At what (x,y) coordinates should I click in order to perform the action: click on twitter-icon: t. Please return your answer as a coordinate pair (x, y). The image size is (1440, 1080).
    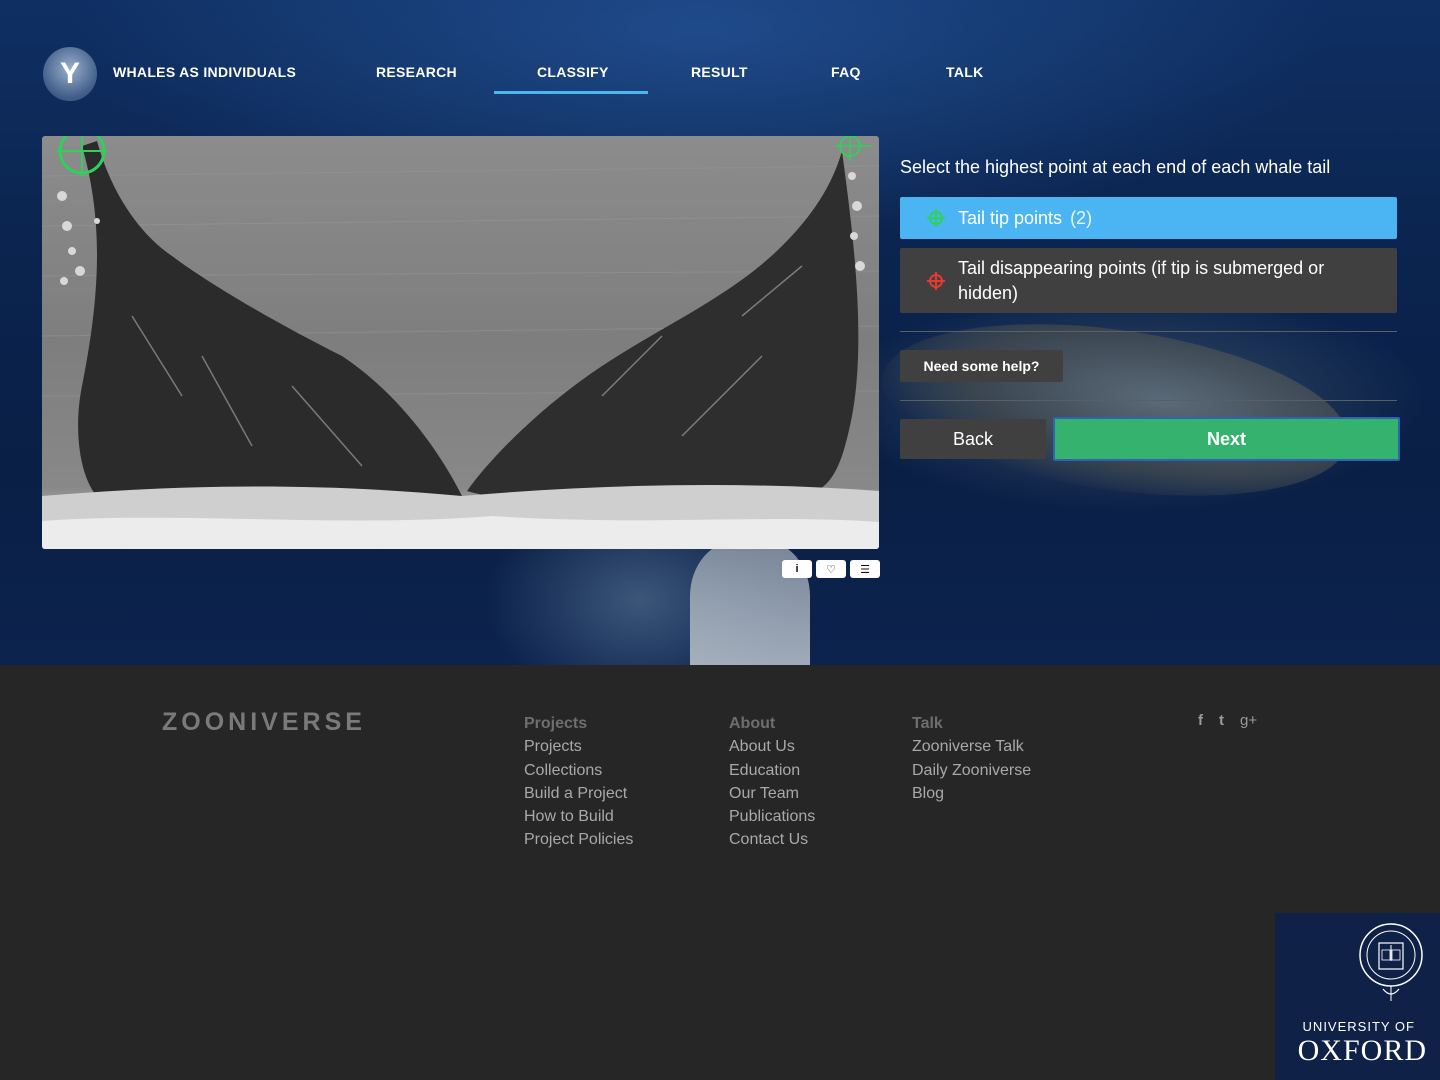
    Looking at the image, I should click on (1221, 720).